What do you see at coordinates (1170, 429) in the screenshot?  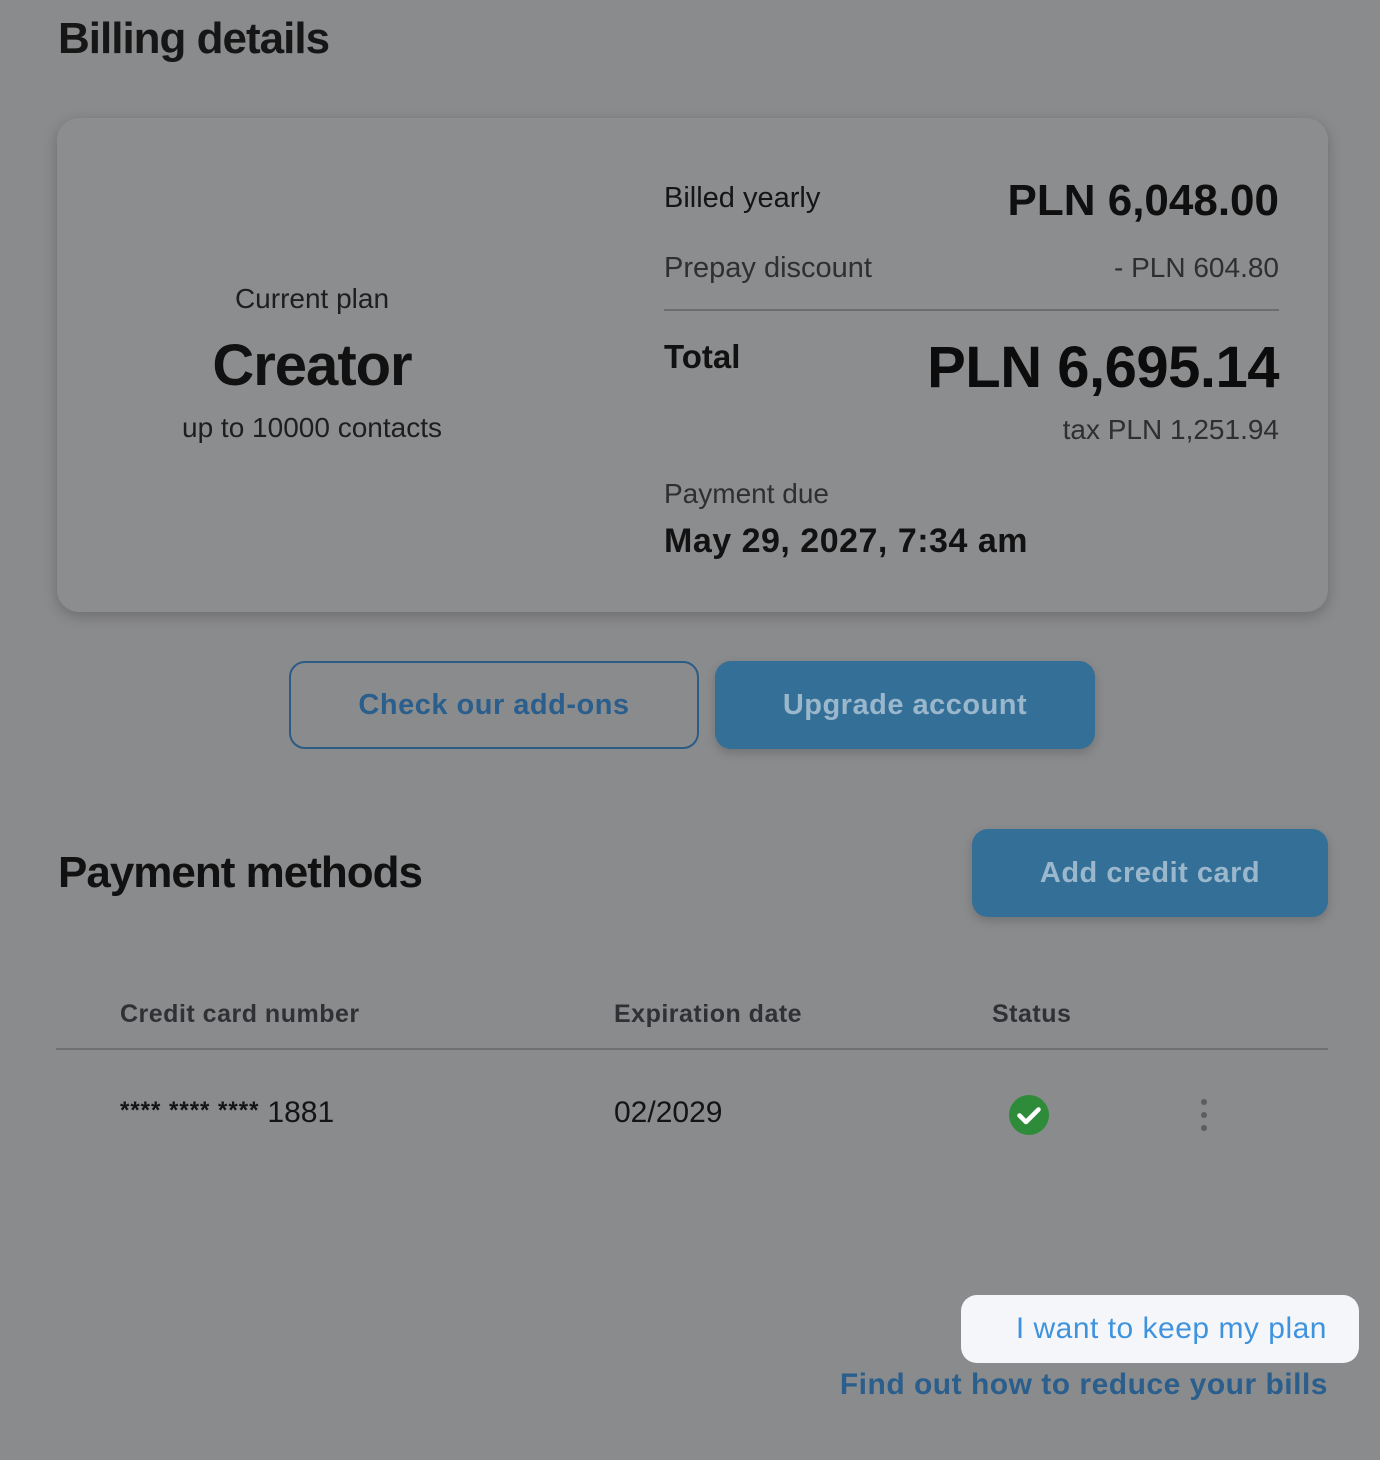 I see `tax-amount: tax PLN 1,251.94` at bounding box center [1170, 429].